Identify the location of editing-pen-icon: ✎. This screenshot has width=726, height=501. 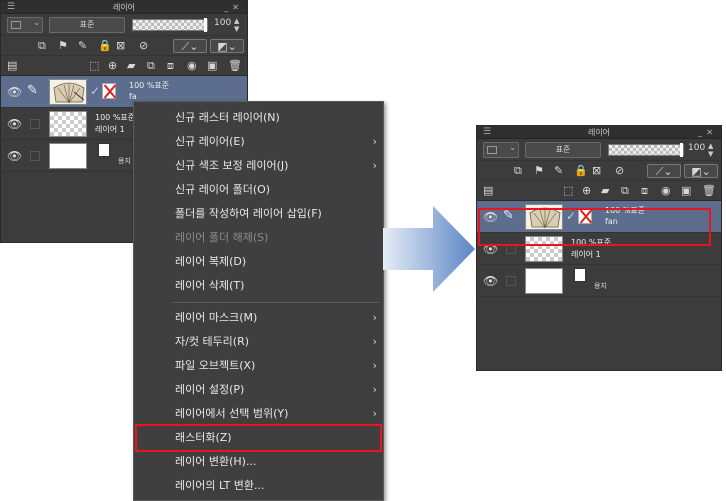
(32, 90).